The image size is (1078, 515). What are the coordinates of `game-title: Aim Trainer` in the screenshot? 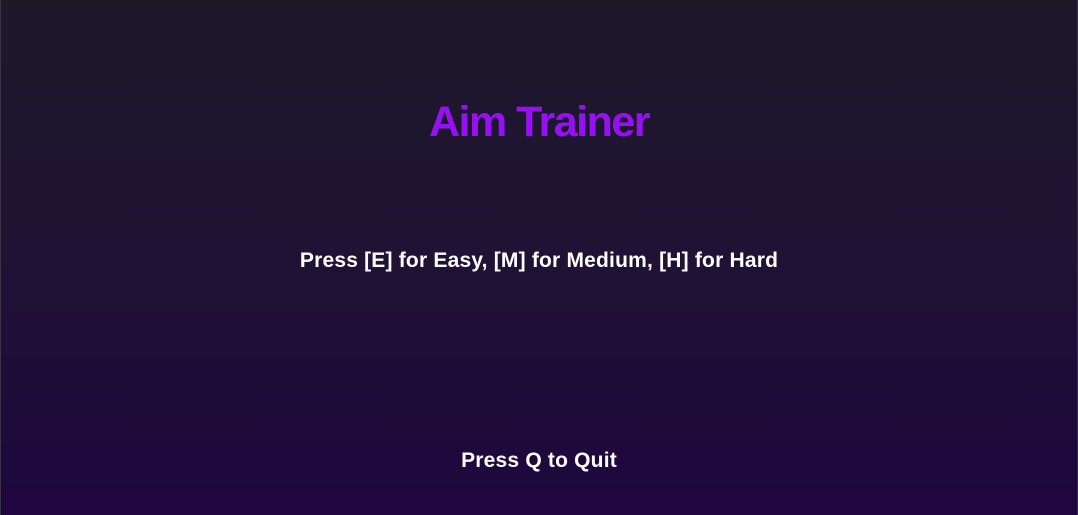 It's located at (539, 122).